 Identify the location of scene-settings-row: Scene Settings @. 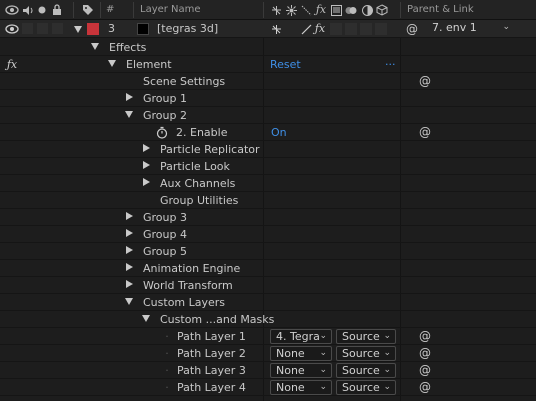
(268, 81).